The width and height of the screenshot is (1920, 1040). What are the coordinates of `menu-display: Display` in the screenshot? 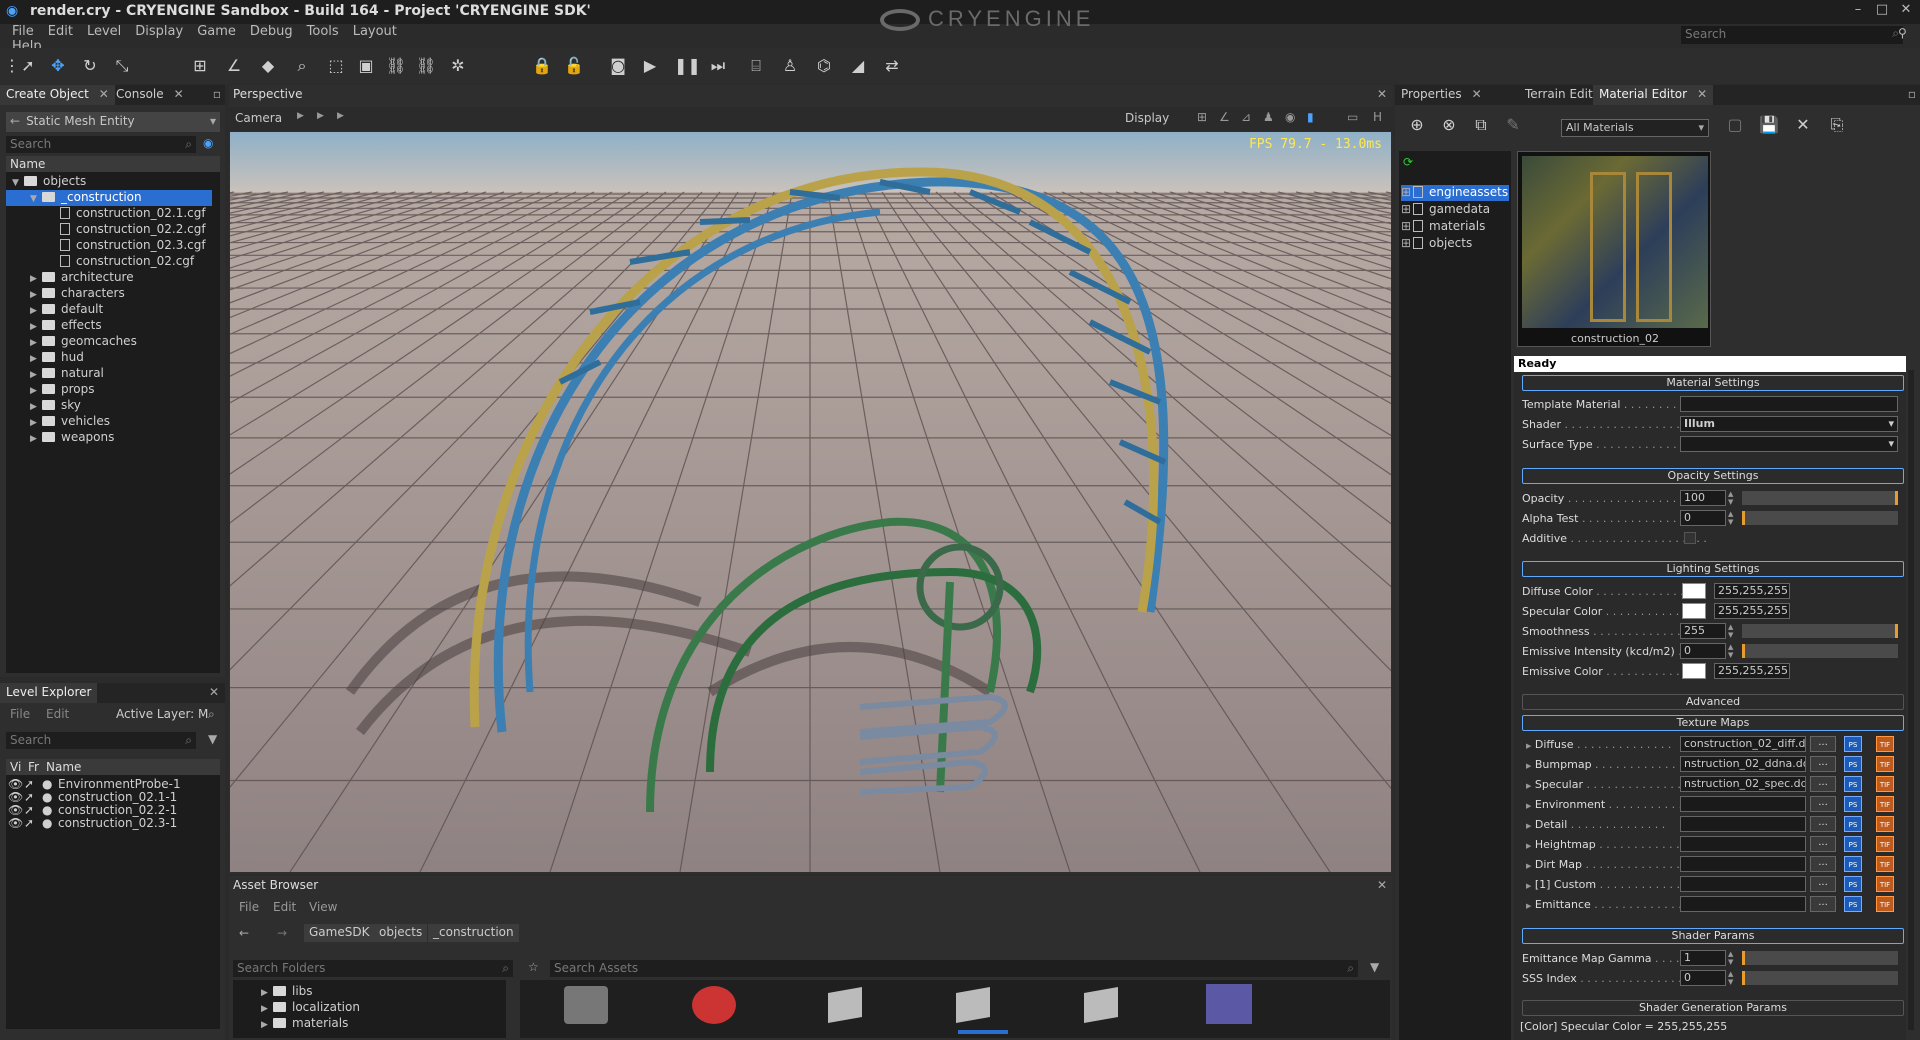 It's located at (159, 31).